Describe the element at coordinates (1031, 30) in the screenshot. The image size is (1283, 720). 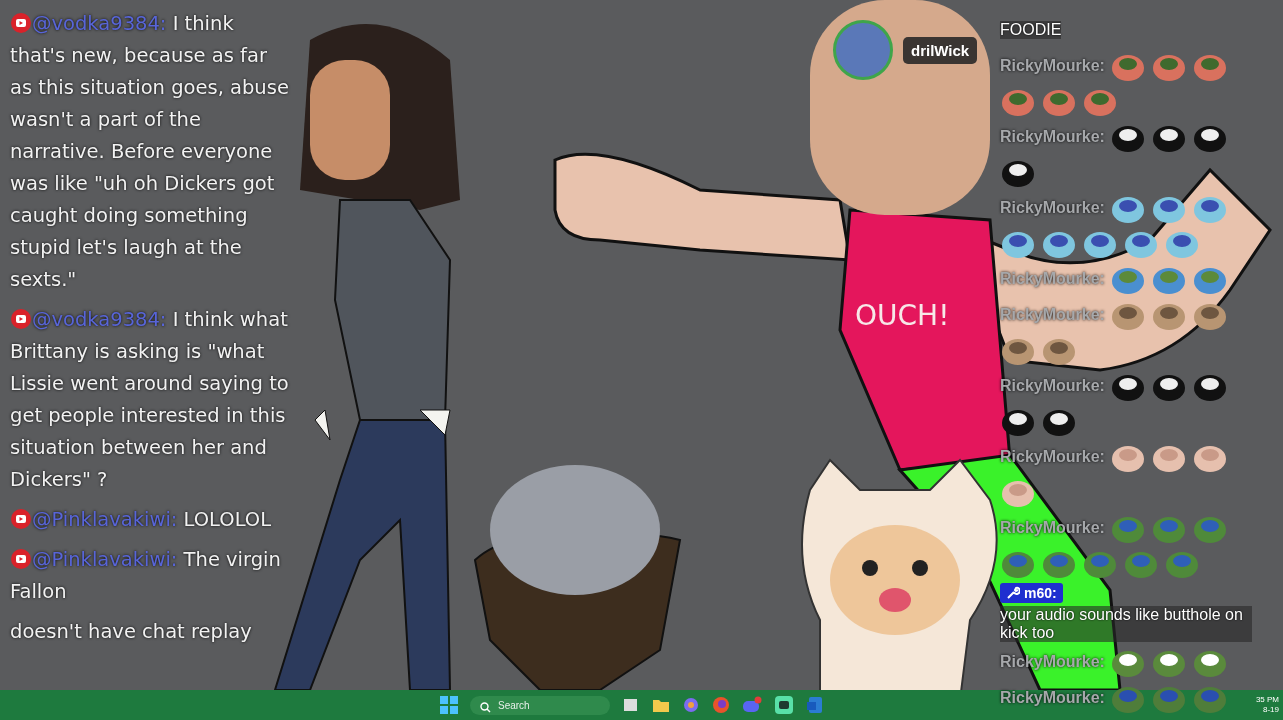
I see `chat-message: FOODIE` at that location.